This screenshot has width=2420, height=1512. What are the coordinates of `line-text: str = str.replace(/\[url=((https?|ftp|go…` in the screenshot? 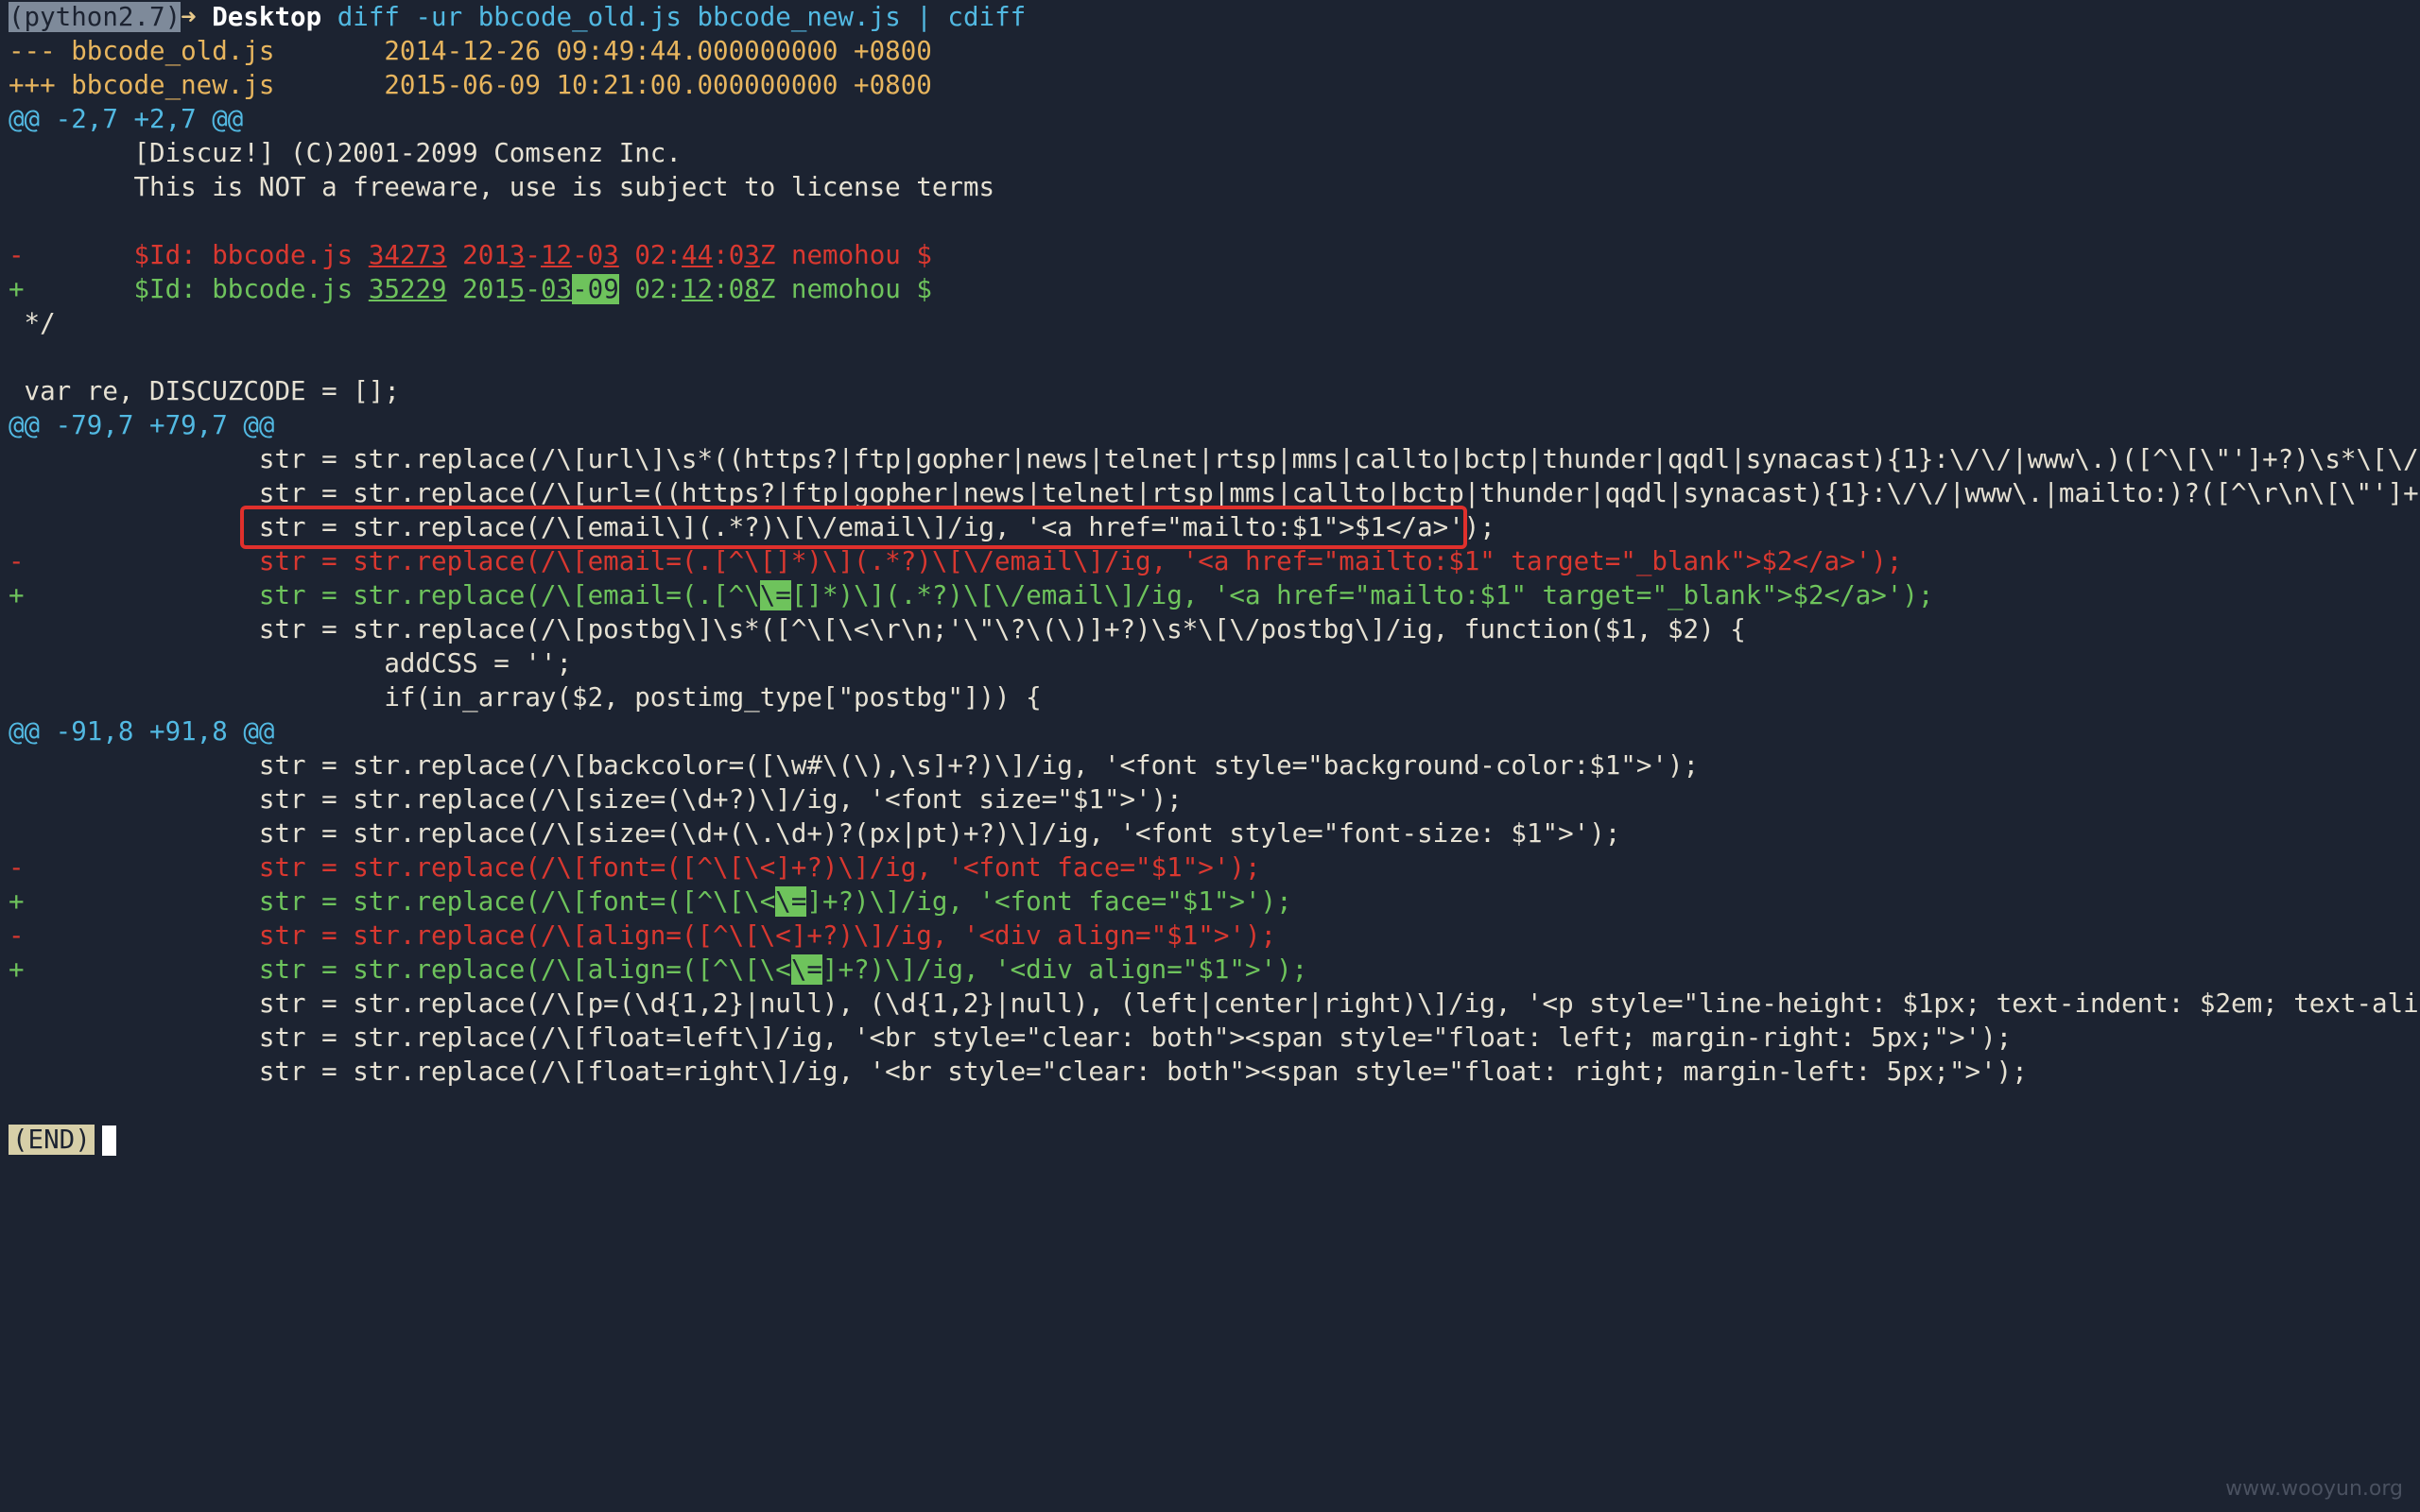 It's located at (1214, 493).